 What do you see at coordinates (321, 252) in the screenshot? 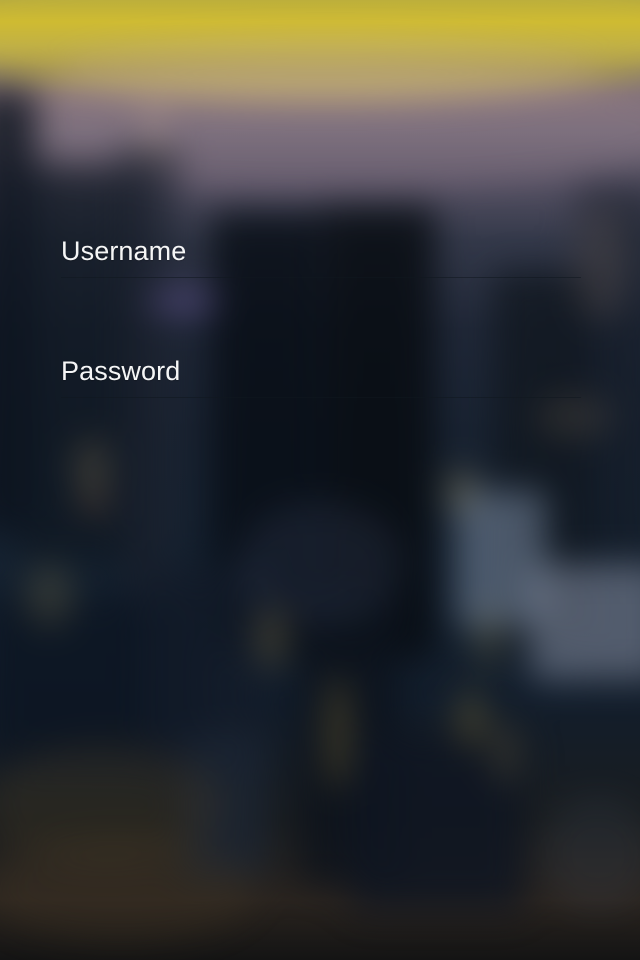
I see `username-input` at bounding box center [321, 252].